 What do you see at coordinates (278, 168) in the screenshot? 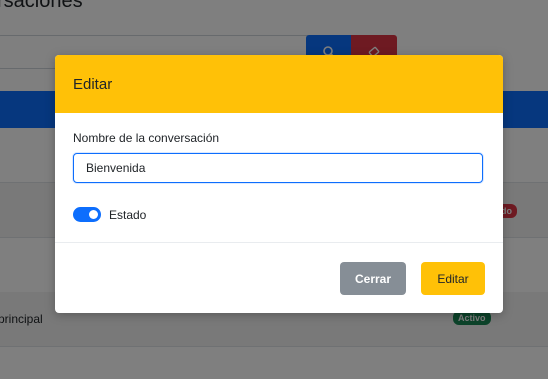
I see `conversation-name-input` at bounding box center [278, 168].